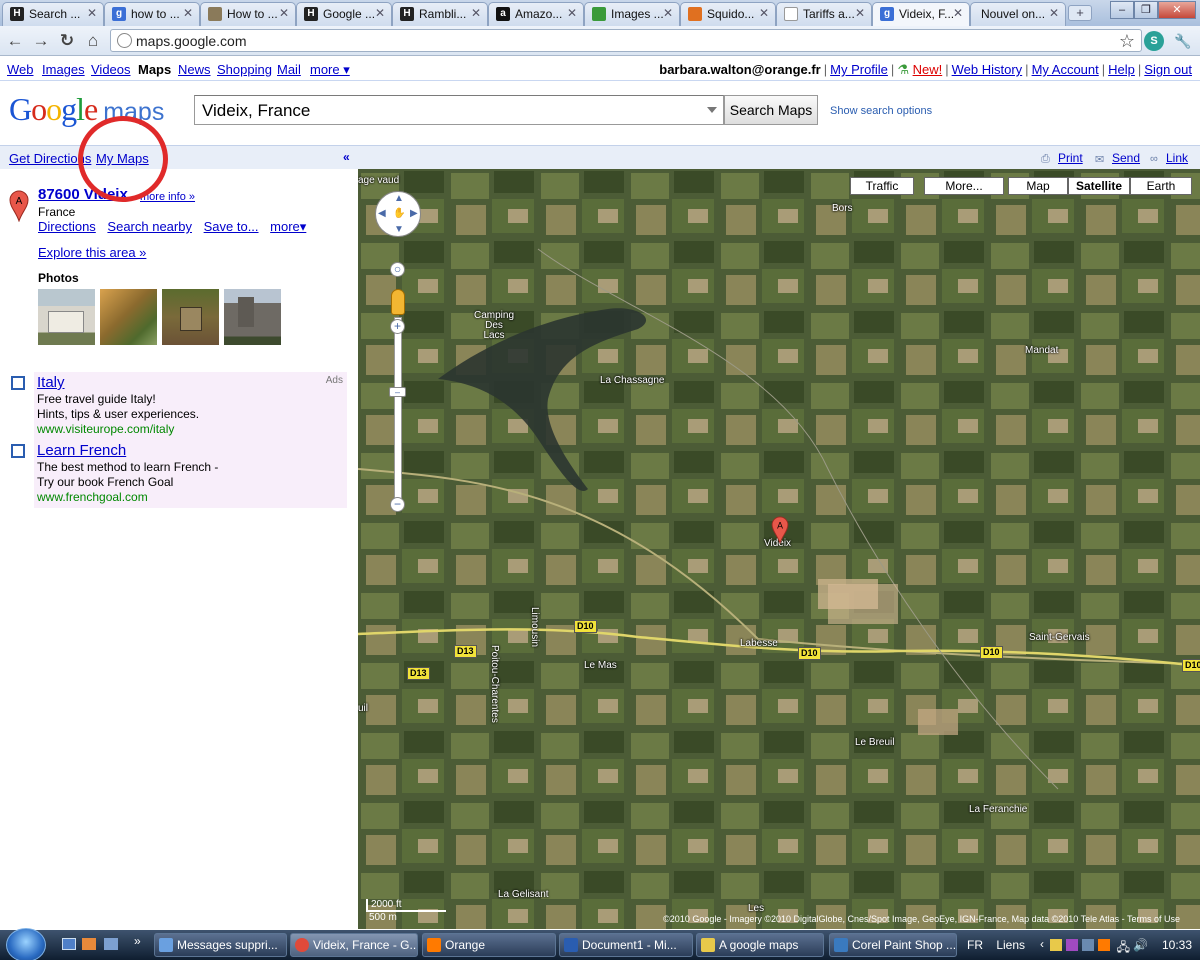 This screenshot has height=960, width=1200. Describe the element at coordinates (928, 69) in the screenshot. I see `new-link: New!` at that location.